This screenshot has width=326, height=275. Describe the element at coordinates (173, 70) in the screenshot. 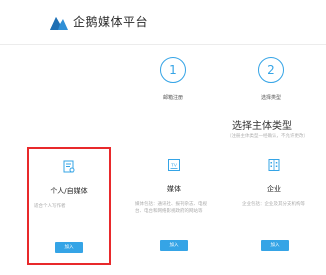

I see `step-1-number: 1` at that location.